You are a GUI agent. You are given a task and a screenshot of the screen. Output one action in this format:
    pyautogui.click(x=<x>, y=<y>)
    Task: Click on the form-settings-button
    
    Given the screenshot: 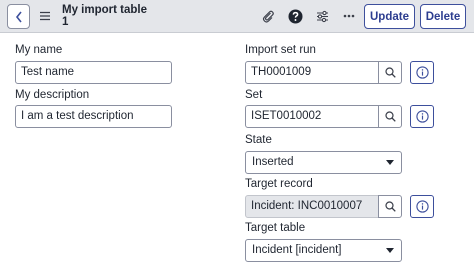 What is the action you would take?
    pyautogui.click(x=322, y=16)
    